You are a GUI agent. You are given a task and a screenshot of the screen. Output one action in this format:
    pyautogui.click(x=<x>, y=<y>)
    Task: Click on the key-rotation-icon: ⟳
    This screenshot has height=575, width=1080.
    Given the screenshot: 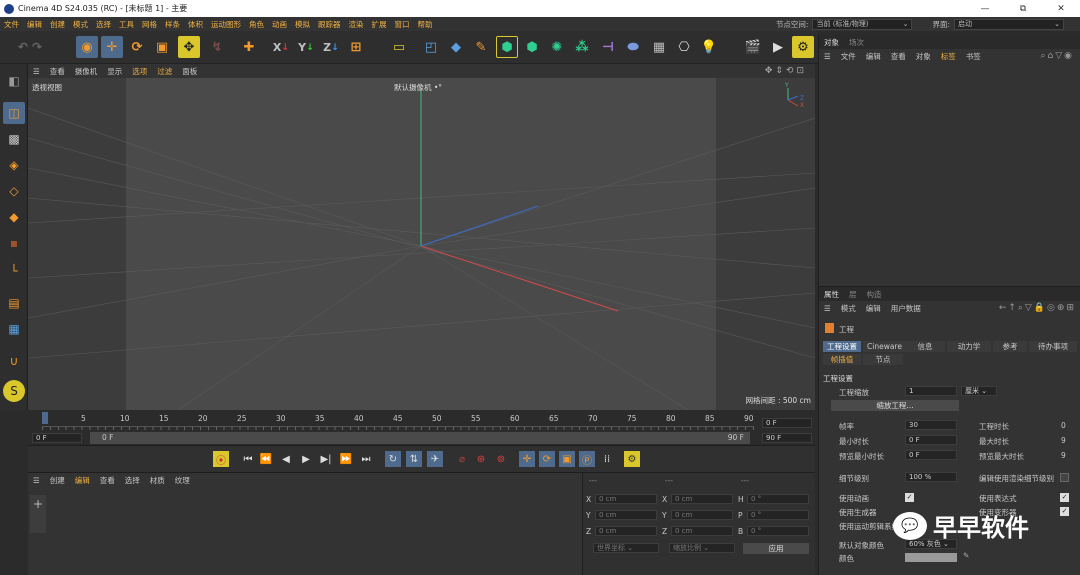 What is the action you would take?
    pyautogui.click(x=547, y=459)
    